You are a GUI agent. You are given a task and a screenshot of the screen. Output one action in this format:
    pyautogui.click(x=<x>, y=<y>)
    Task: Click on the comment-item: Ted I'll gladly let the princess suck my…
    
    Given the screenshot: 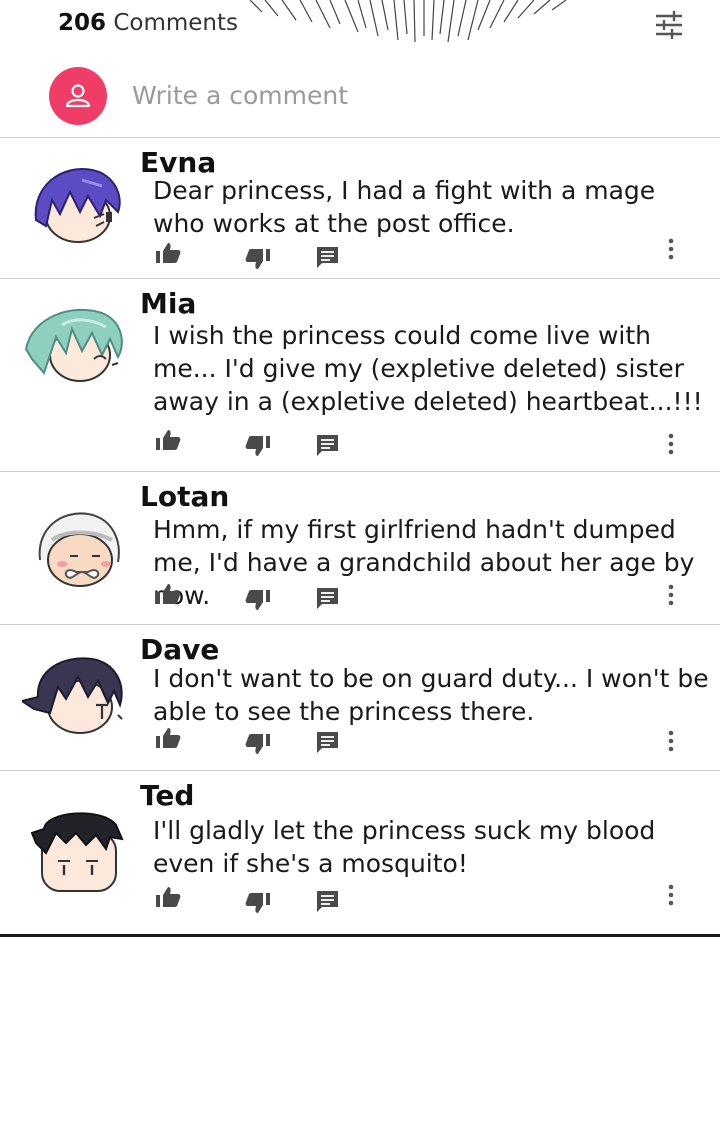 What is the action you would take?
    pyautogui.click(x=360, y=854)
    